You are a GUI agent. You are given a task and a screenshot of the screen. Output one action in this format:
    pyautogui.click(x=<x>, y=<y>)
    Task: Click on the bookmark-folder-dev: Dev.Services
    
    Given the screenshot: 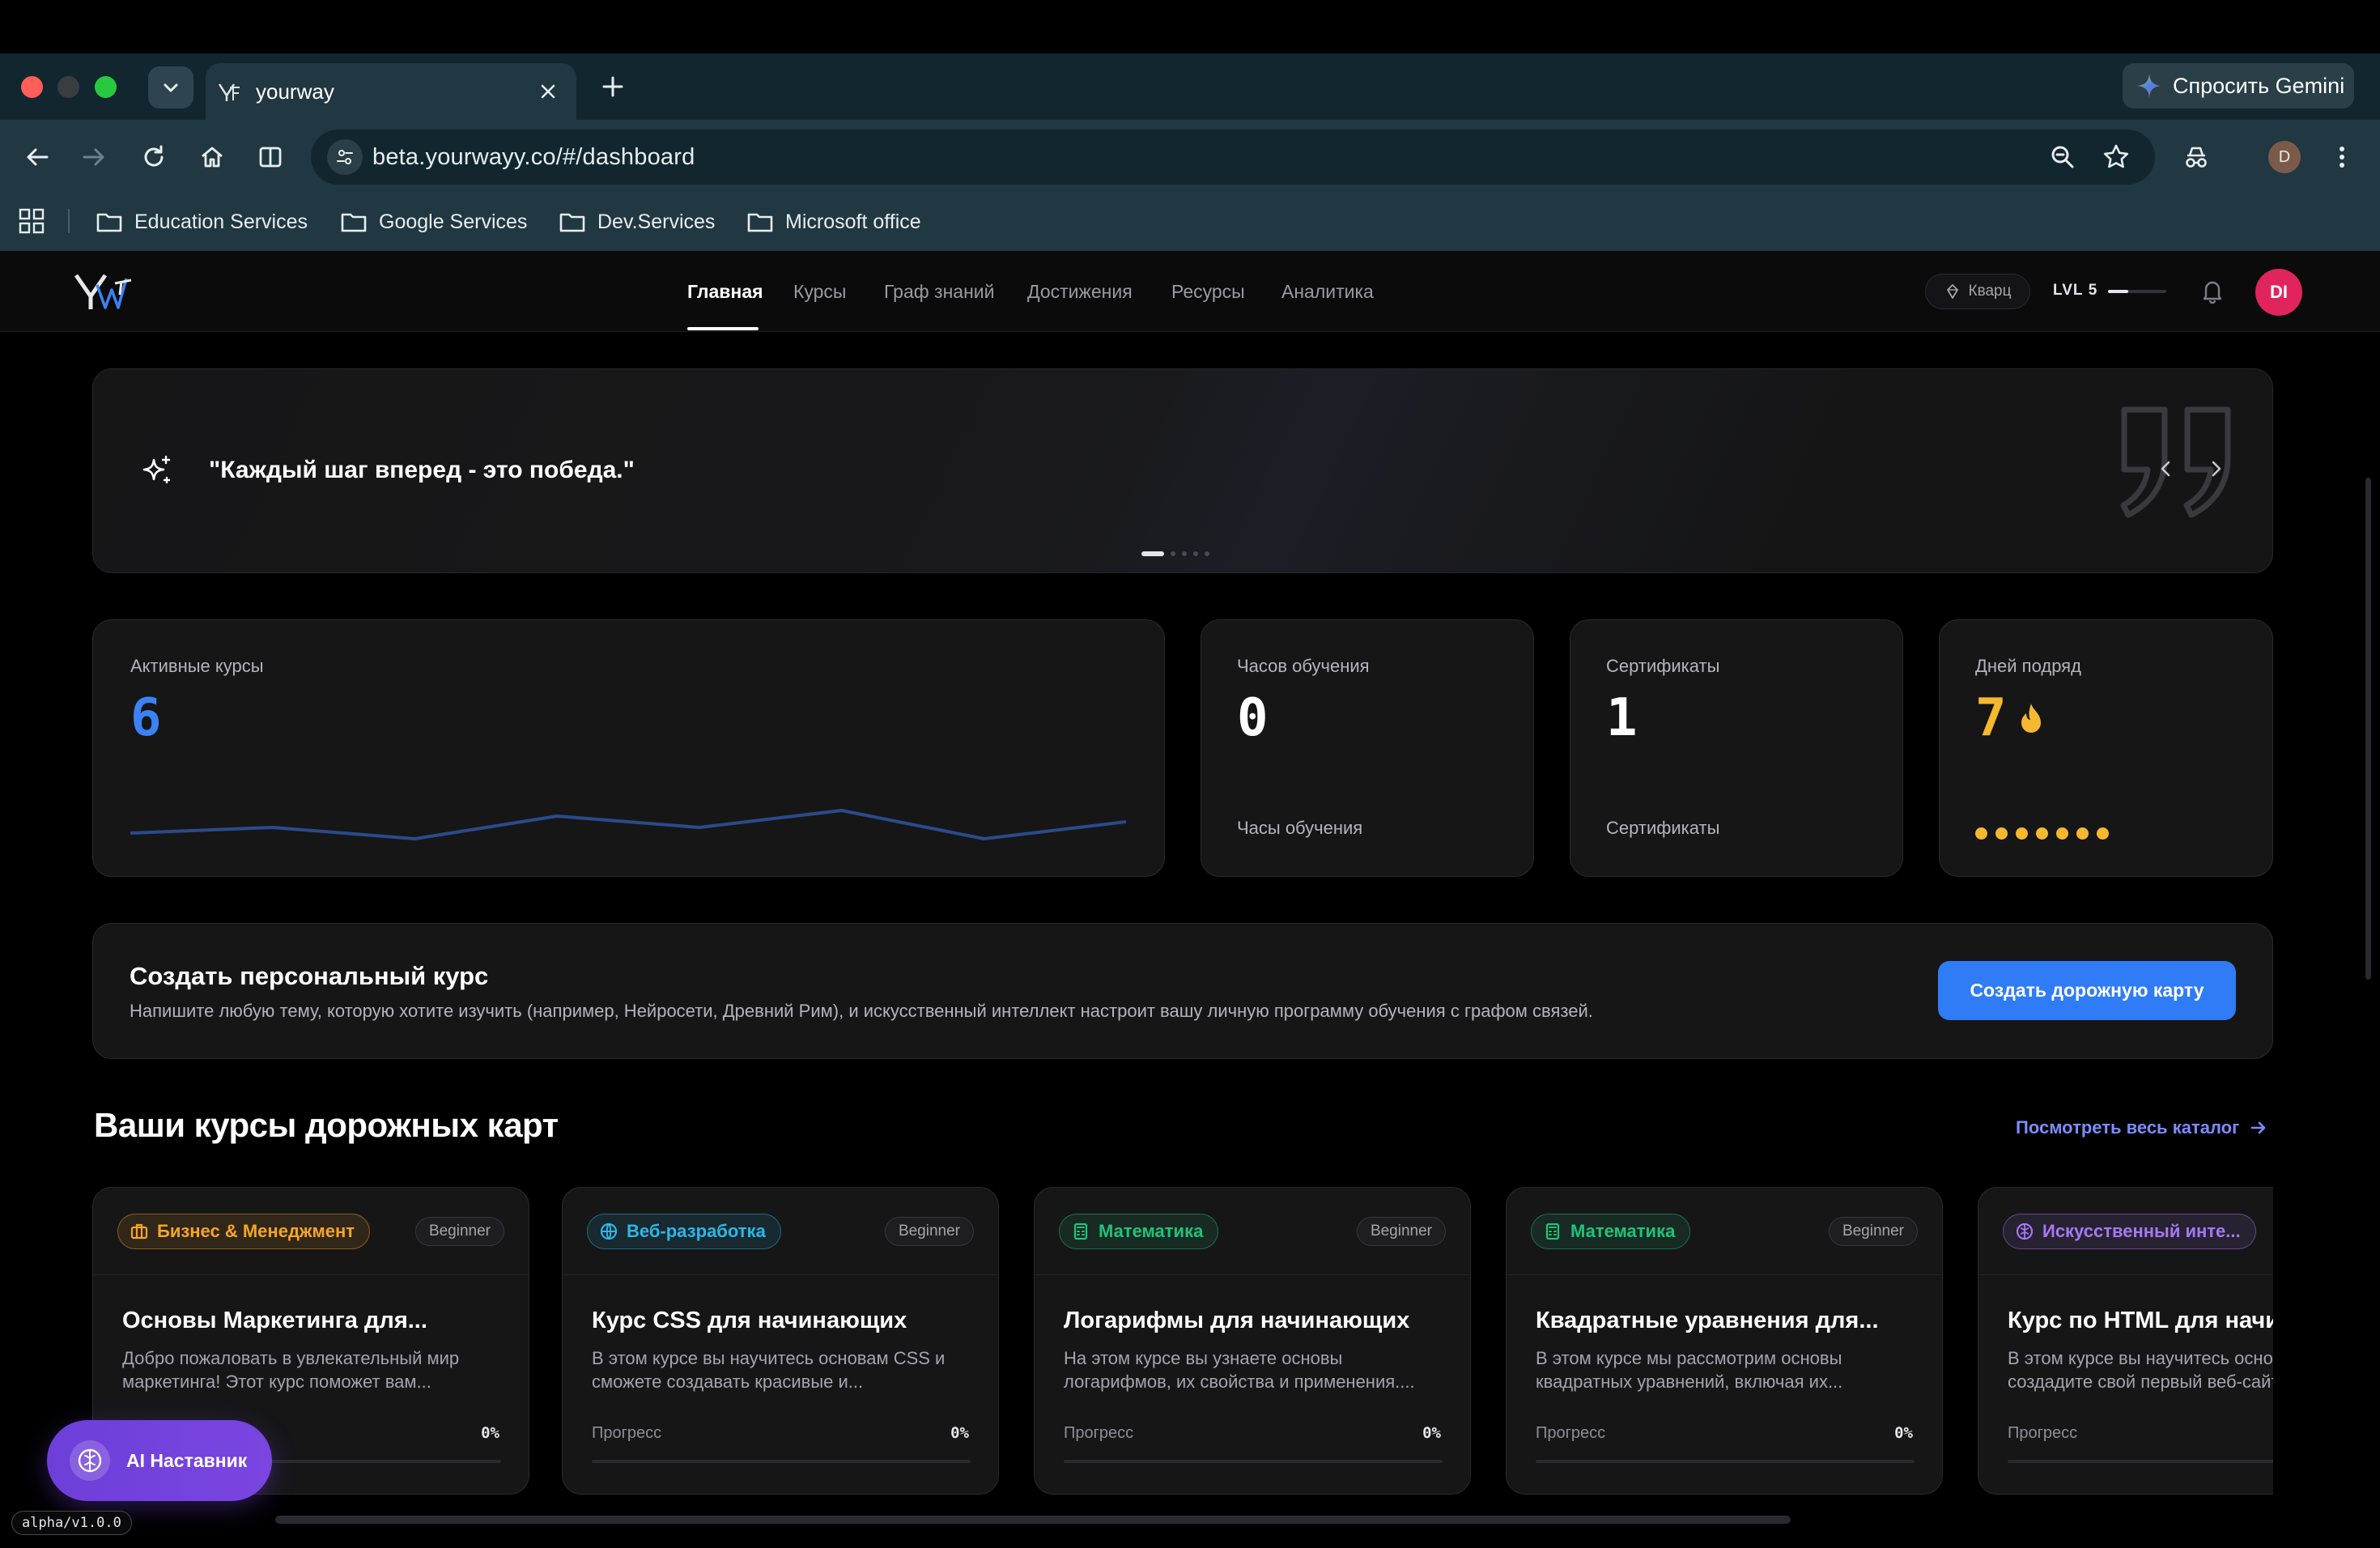 What is the action you would take?
    pyautogui.click(x=637, y=222)
    